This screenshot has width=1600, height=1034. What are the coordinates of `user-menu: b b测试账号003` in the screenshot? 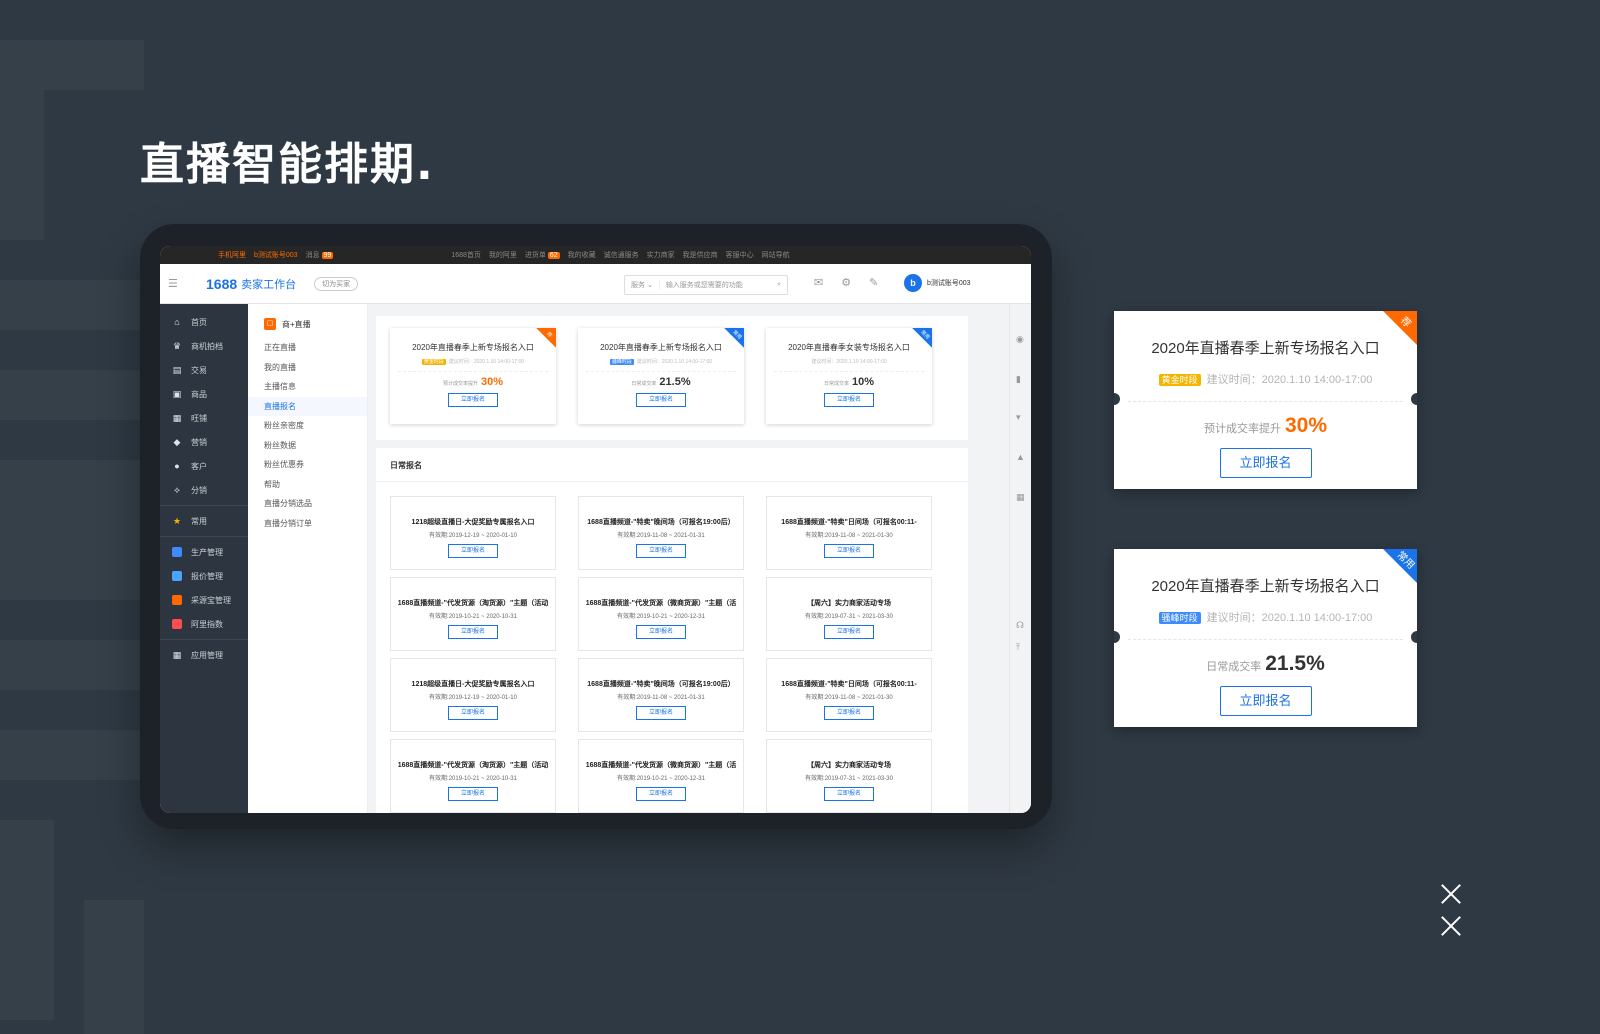 It's located at (937, 283).